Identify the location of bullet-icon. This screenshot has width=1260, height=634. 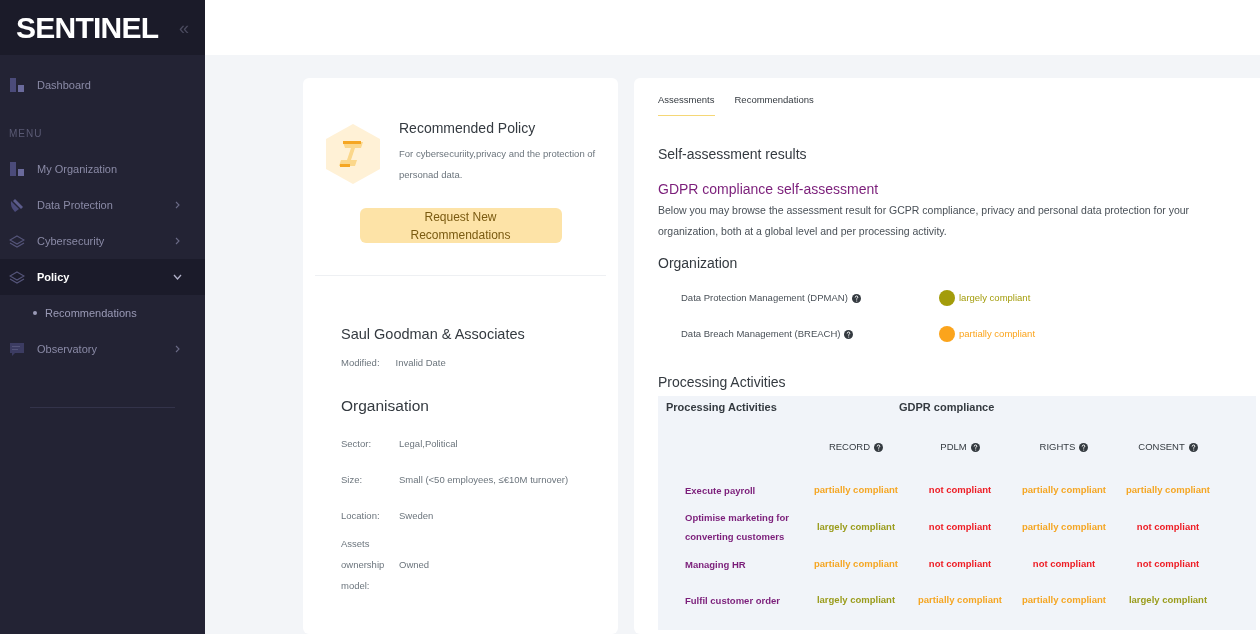
(35, 313).